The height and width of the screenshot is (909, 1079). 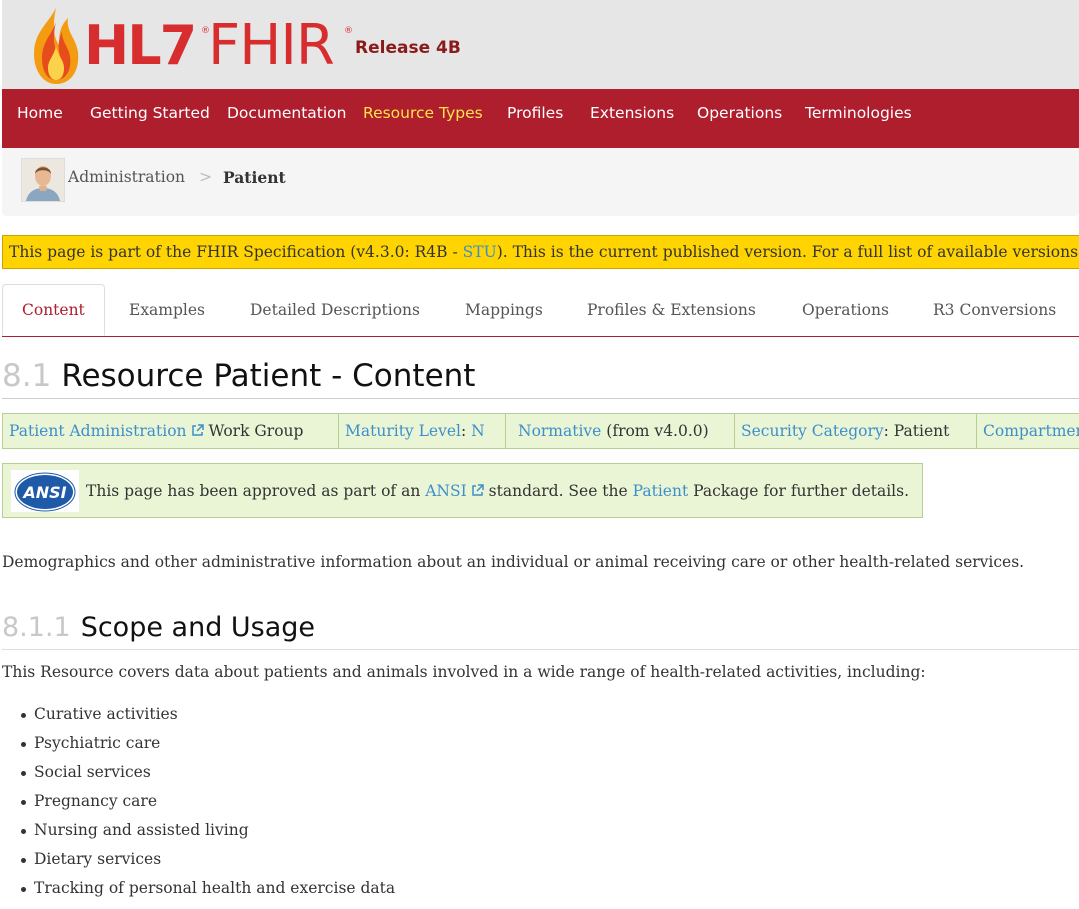 I want to click on standards-status-suffix: (from v4.0.0), so click(x=655, y=431).